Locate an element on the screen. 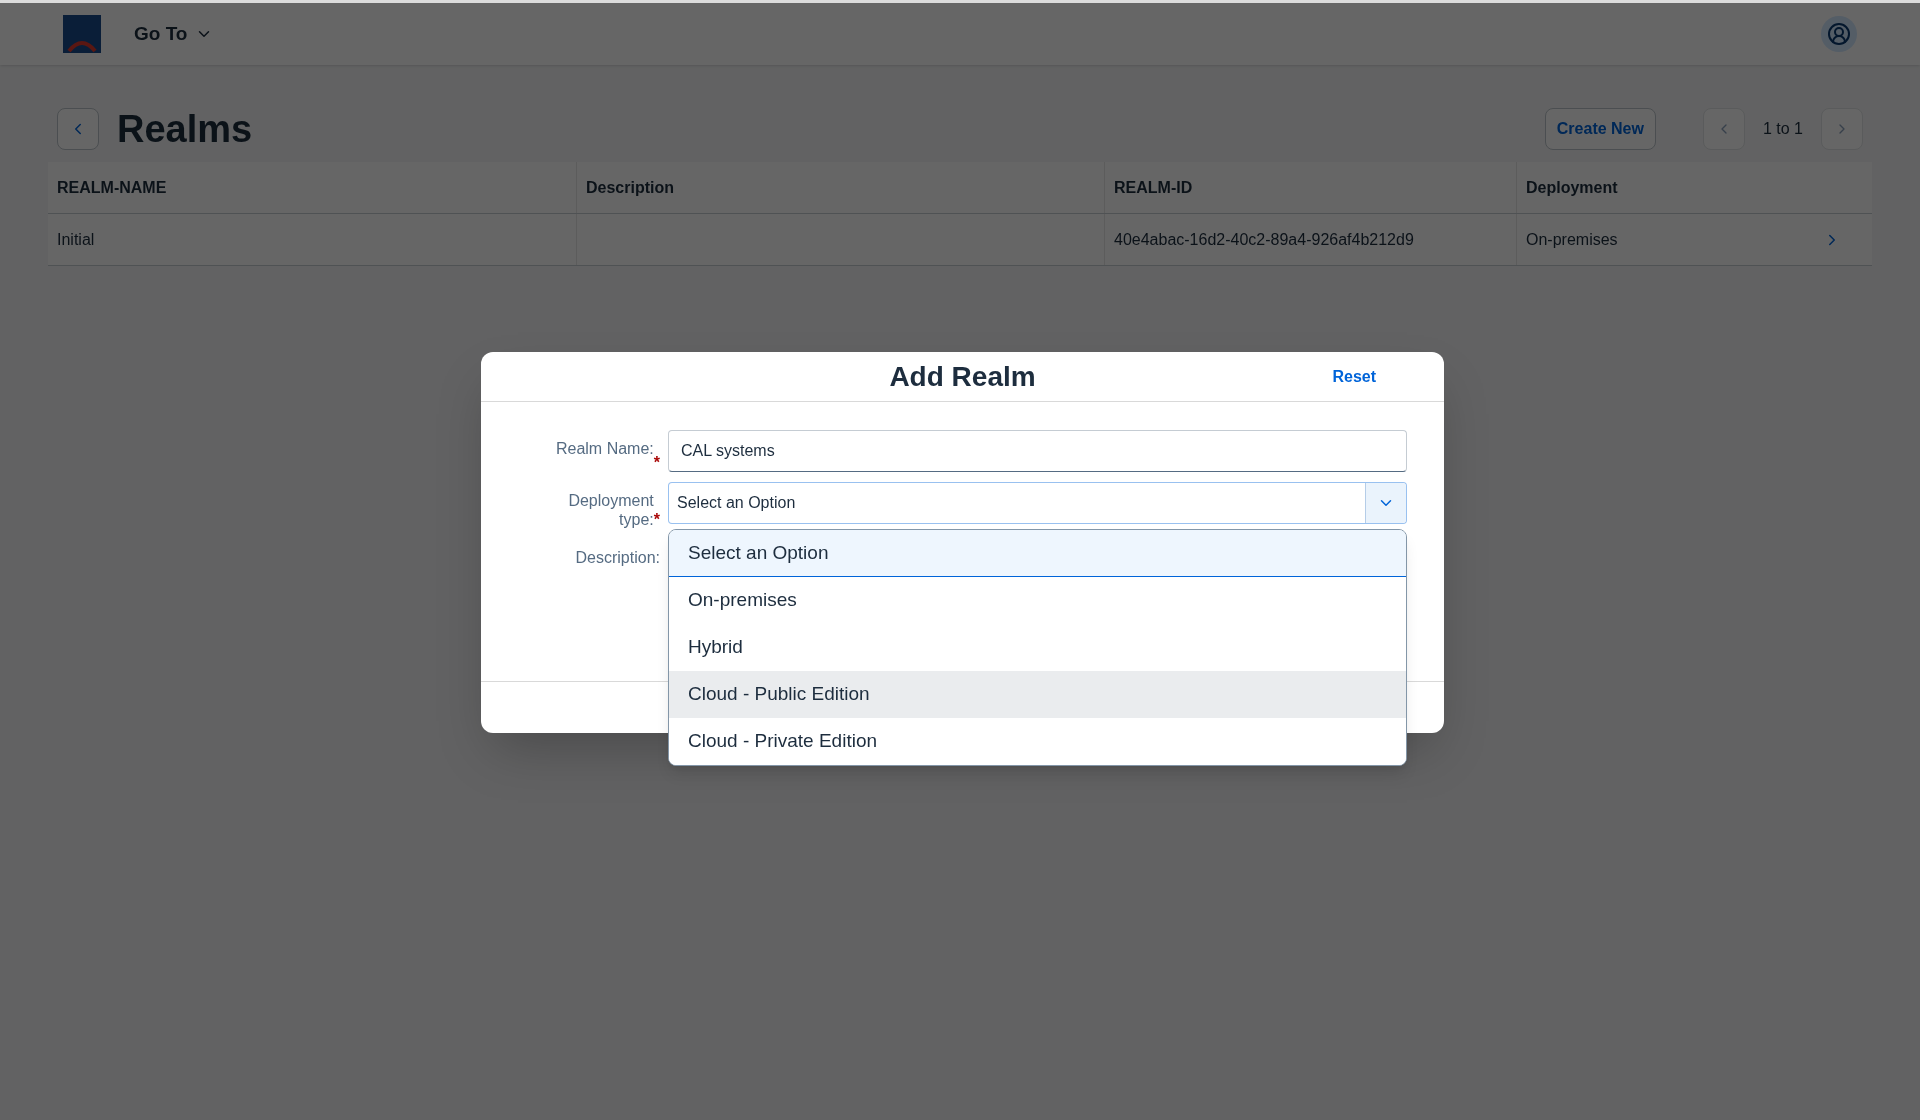 The height and width of the screenshot is (1120, 1920). pagination-label: 1 to 1 is located at coordinates (1782, 129).